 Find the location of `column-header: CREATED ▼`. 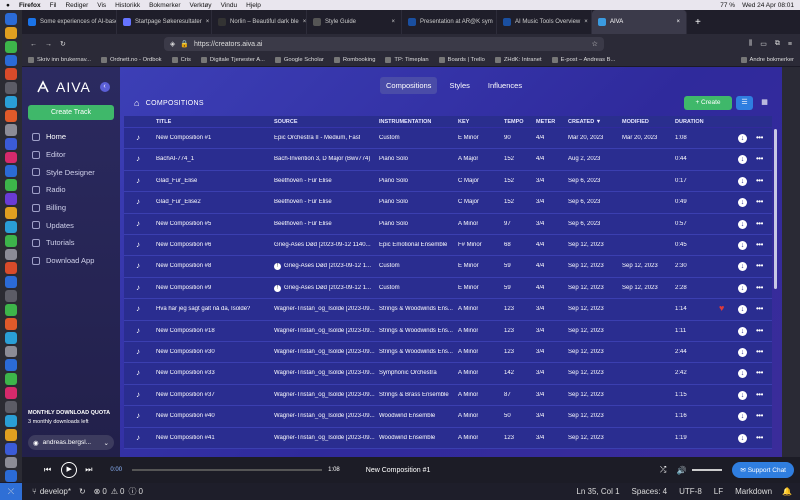

column-header: CREATED ▼ is located at coordinates (584, 122).